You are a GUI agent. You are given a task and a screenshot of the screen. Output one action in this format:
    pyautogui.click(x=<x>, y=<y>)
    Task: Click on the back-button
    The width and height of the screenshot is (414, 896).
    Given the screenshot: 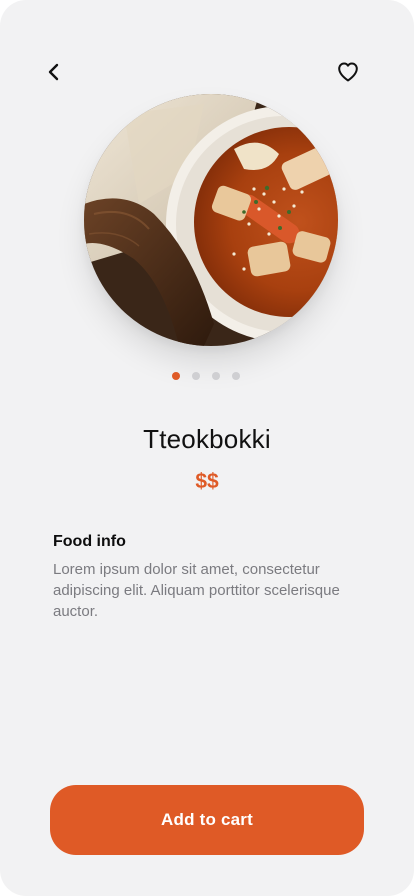 What is the action you would take?
    pyautogui.click(x=54, y=72)
    